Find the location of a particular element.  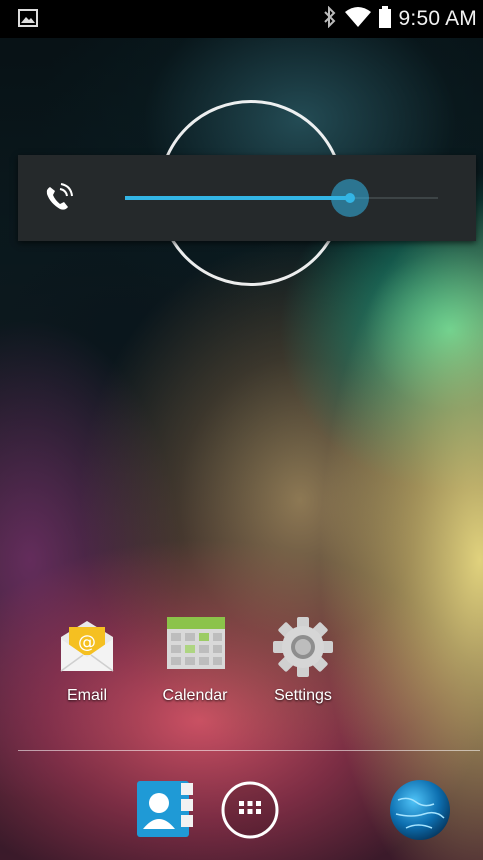

wifi-icon is located at coordinates (357, 19).